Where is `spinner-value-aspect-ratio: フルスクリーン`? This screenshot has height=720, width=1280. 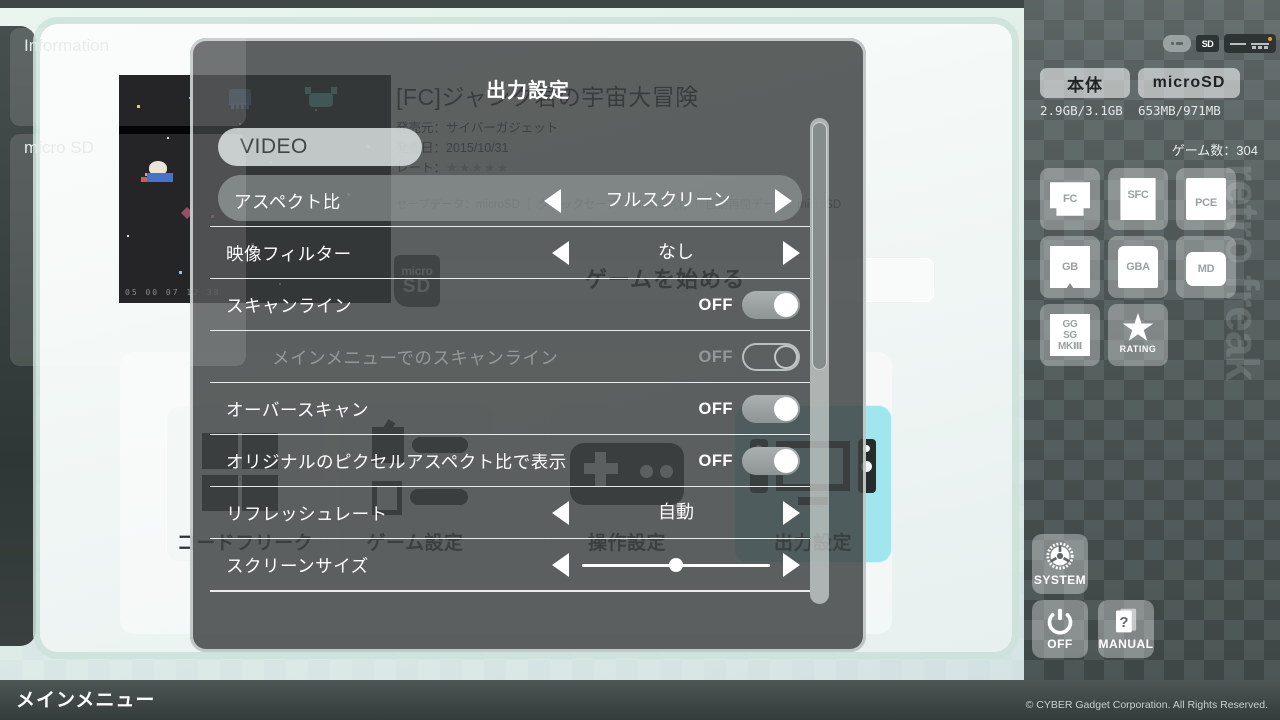
spinner-value-aspect-ratio: フルスクリーン is located at coordinates (668, 200).